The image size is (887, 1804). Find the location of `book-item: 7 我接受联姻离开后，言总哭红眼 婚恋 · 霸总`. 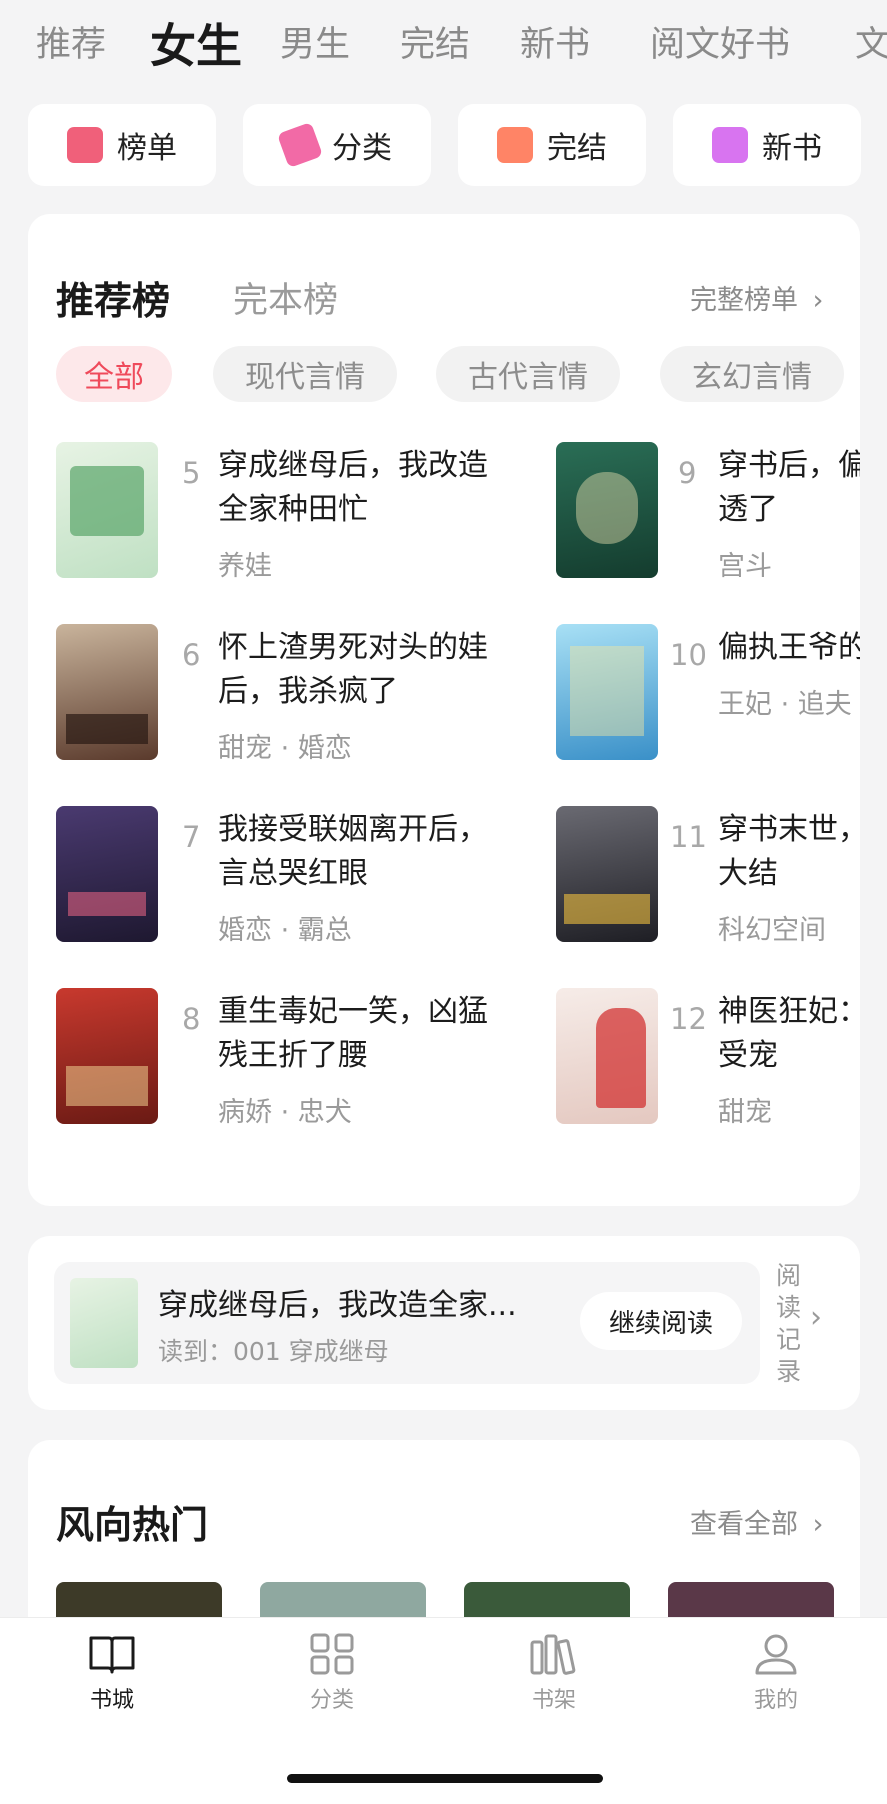

book-item: 7 我接受联姻离开后，言总哭红眼 婚恋 · 霸总 is located at coordinates (272, 876).